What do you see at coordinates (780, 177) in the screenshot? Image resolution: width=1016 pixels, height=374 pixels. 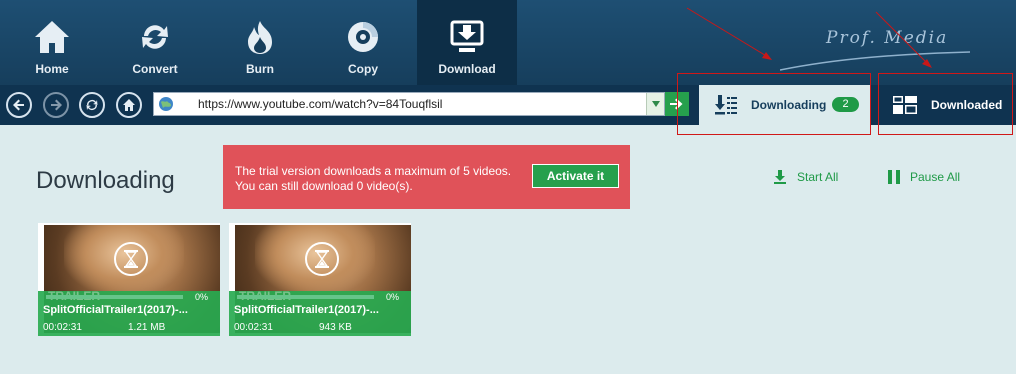 I see `start-all-icon` at bounding box center [780, 177].